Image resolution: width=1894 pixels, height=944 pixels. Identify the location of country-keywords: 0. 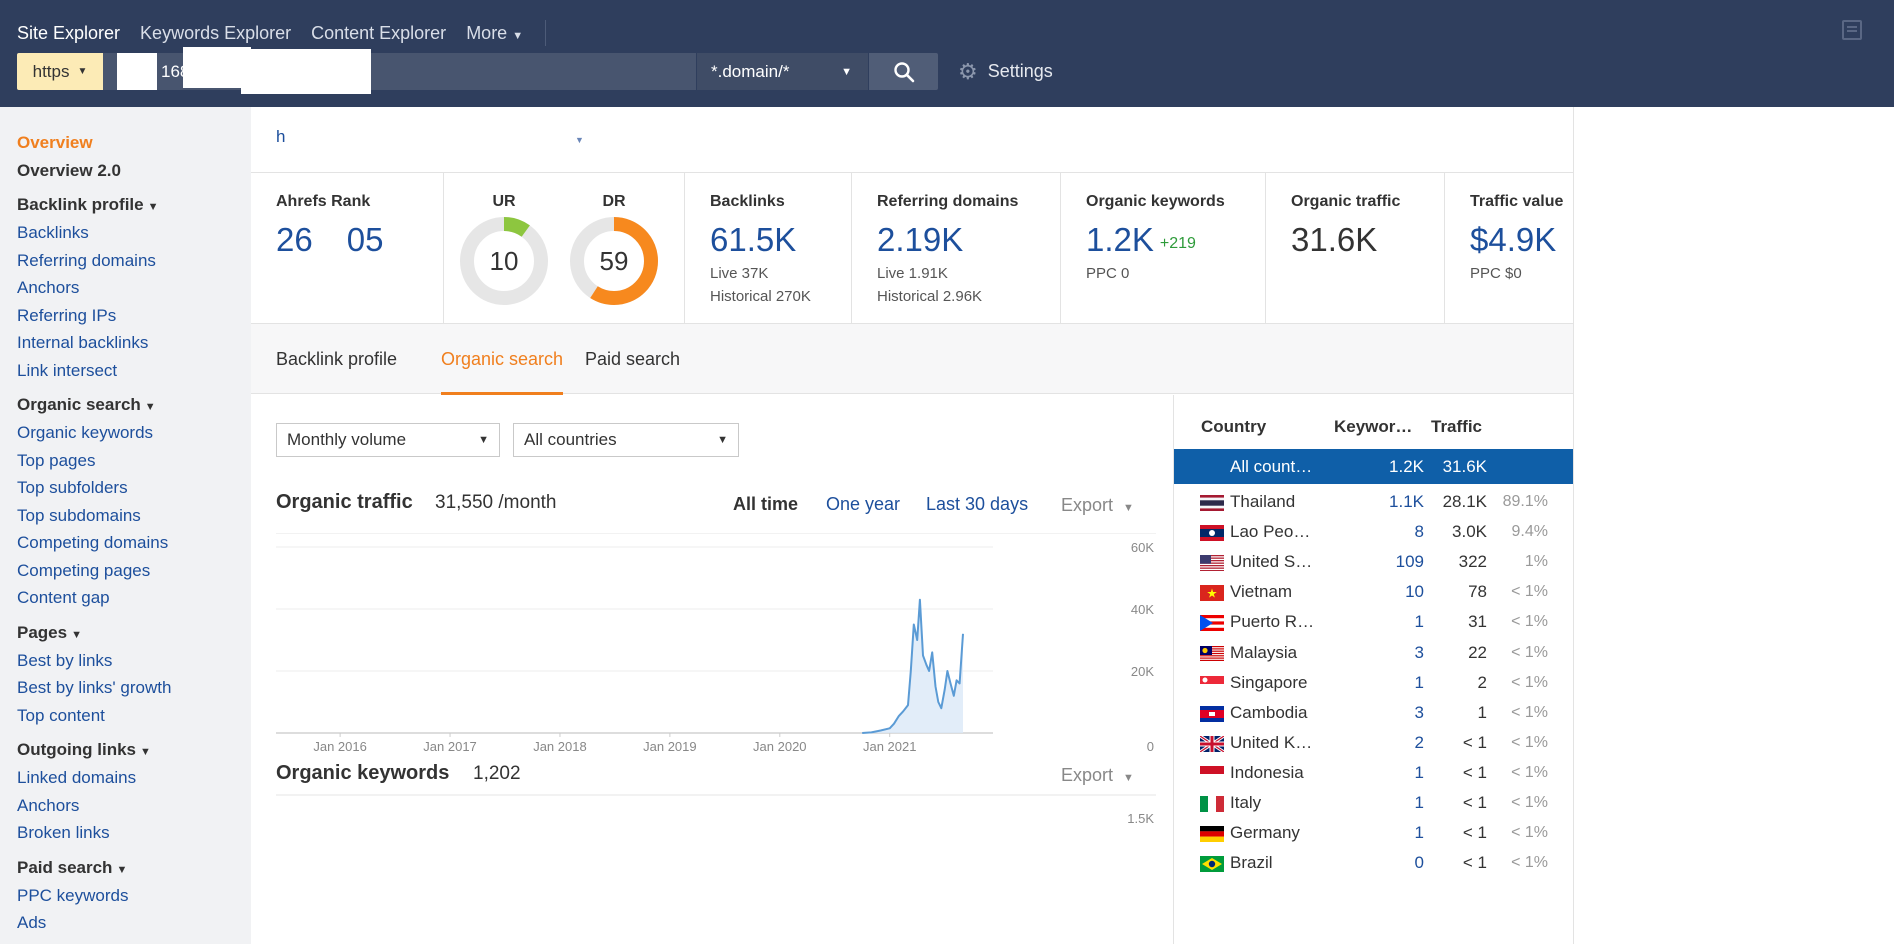
(1419, 862).